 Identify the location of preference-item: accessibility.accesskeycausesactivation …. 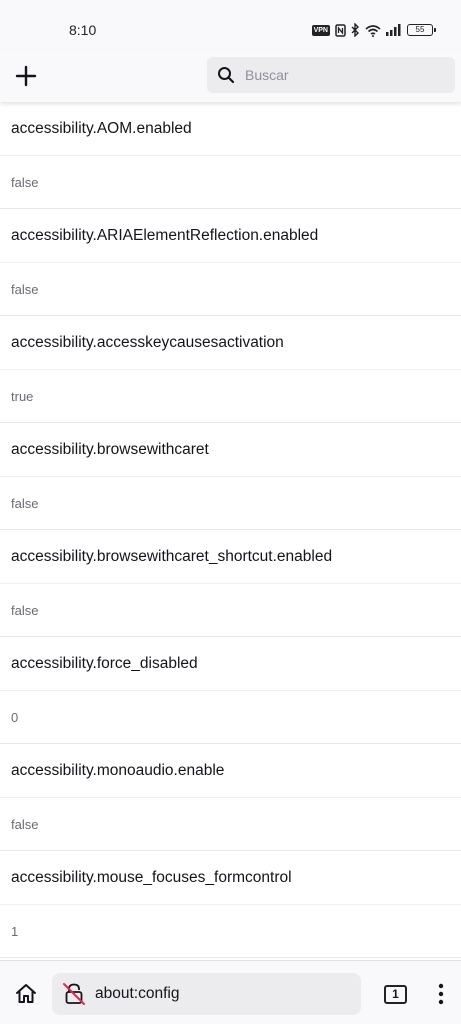
(230, 369).